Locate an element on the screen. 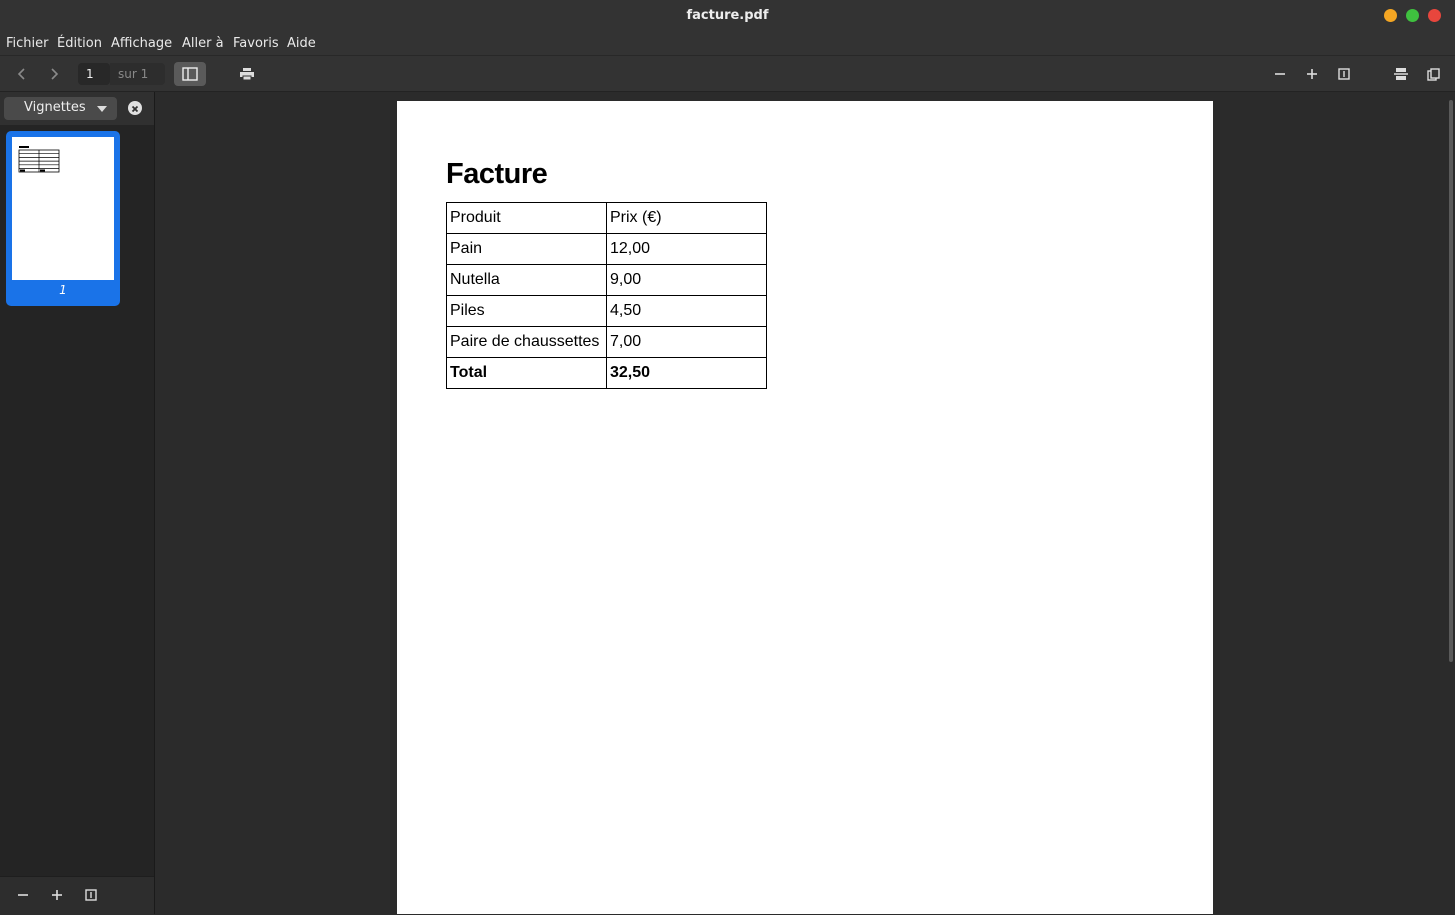  sidebar-header: Vignettes is located at coordinates (77, 108).